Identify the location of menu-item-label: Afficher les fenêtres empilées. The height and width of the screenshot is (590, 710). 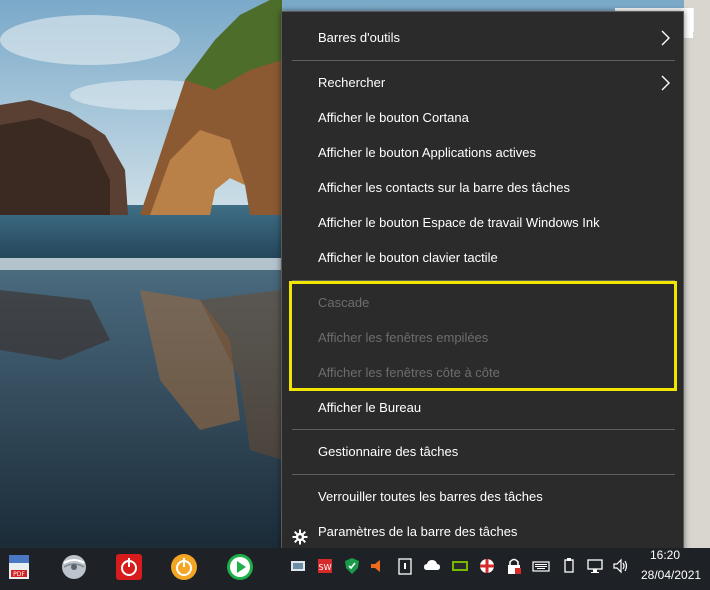
(403, 337).